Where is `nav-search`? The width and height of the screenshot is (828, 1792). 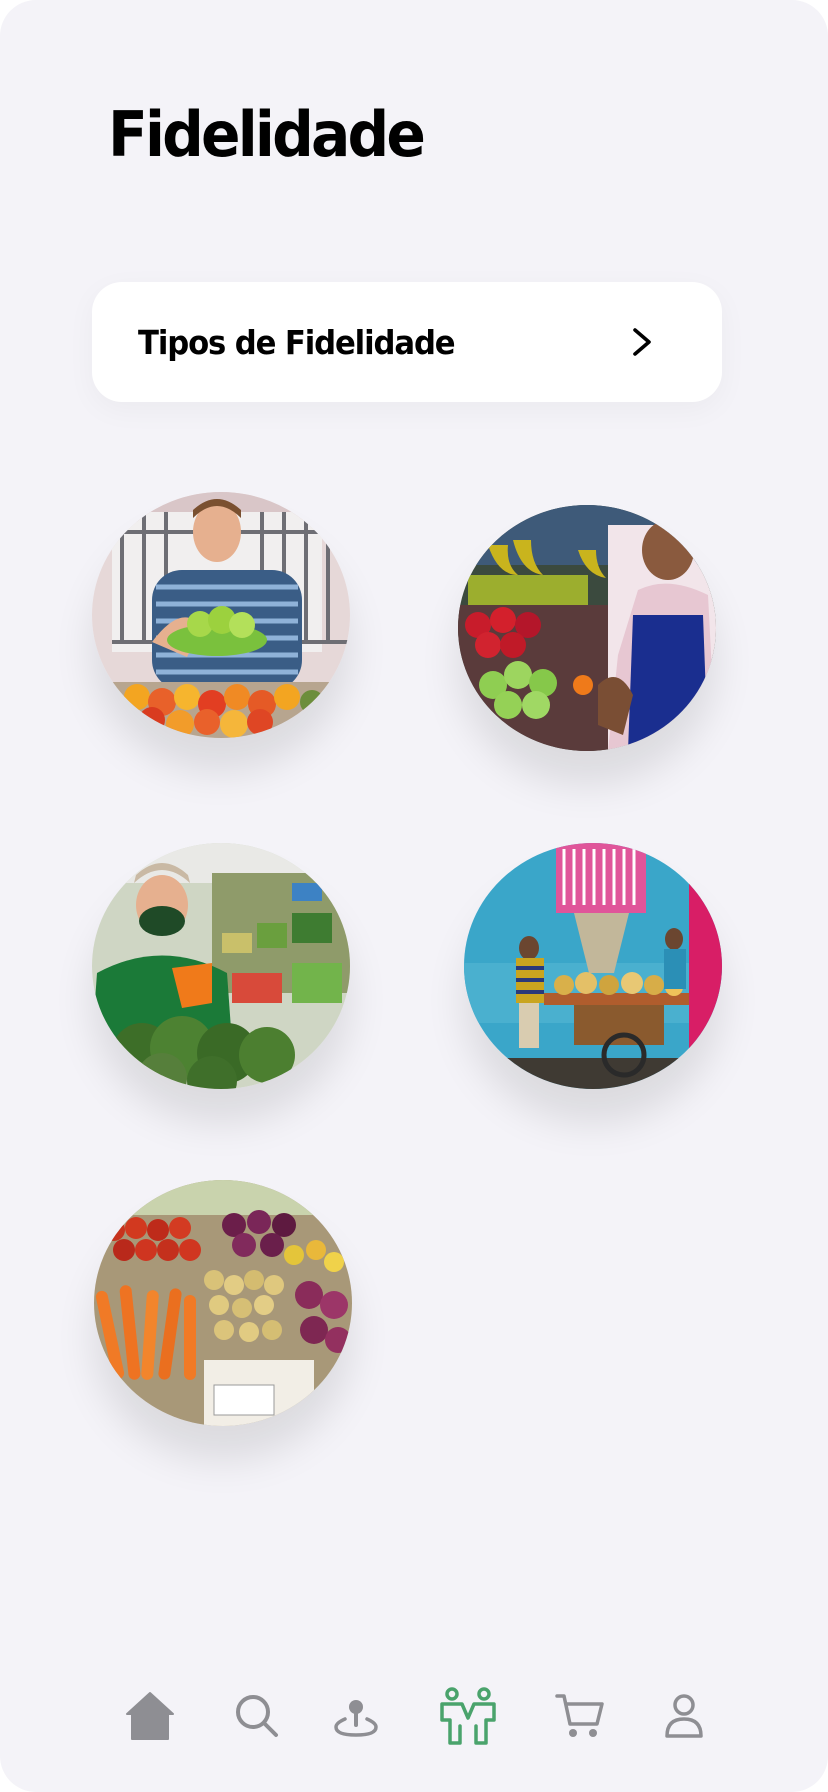 nav-search is located at coordinates (257, 1716).